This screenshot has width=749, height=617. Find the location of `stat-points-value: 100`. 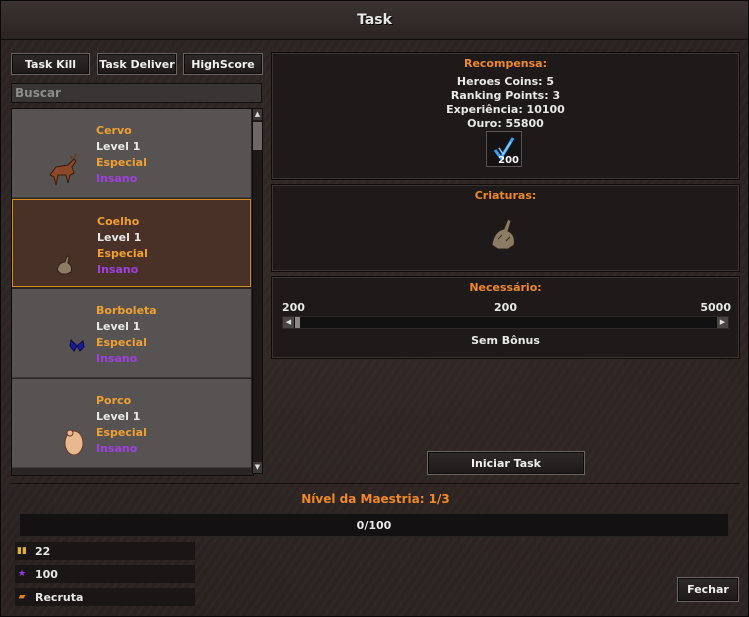

stat-points-value: 100 is located at coordinates (46, 574).